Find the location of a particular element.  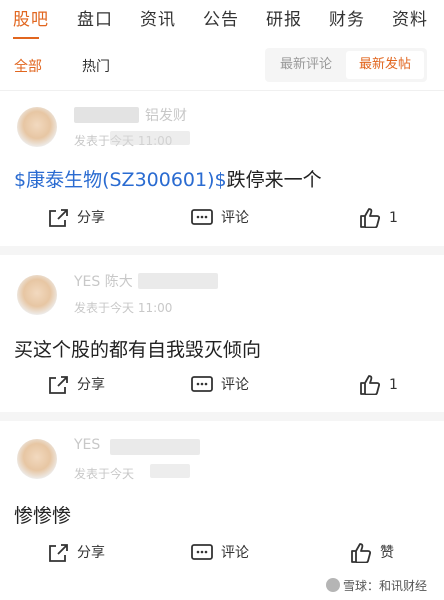

snowball-logo-icon is located at coordinates (333, 585).